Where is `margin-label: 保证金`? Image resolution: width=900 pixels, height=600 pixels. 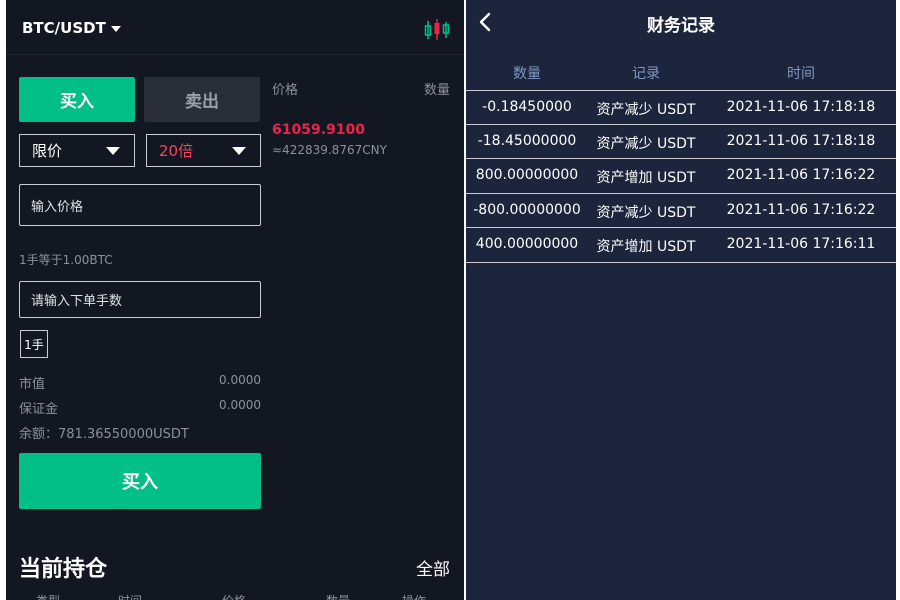
margin-label: 保证金 is located at coordinates (39, 409).